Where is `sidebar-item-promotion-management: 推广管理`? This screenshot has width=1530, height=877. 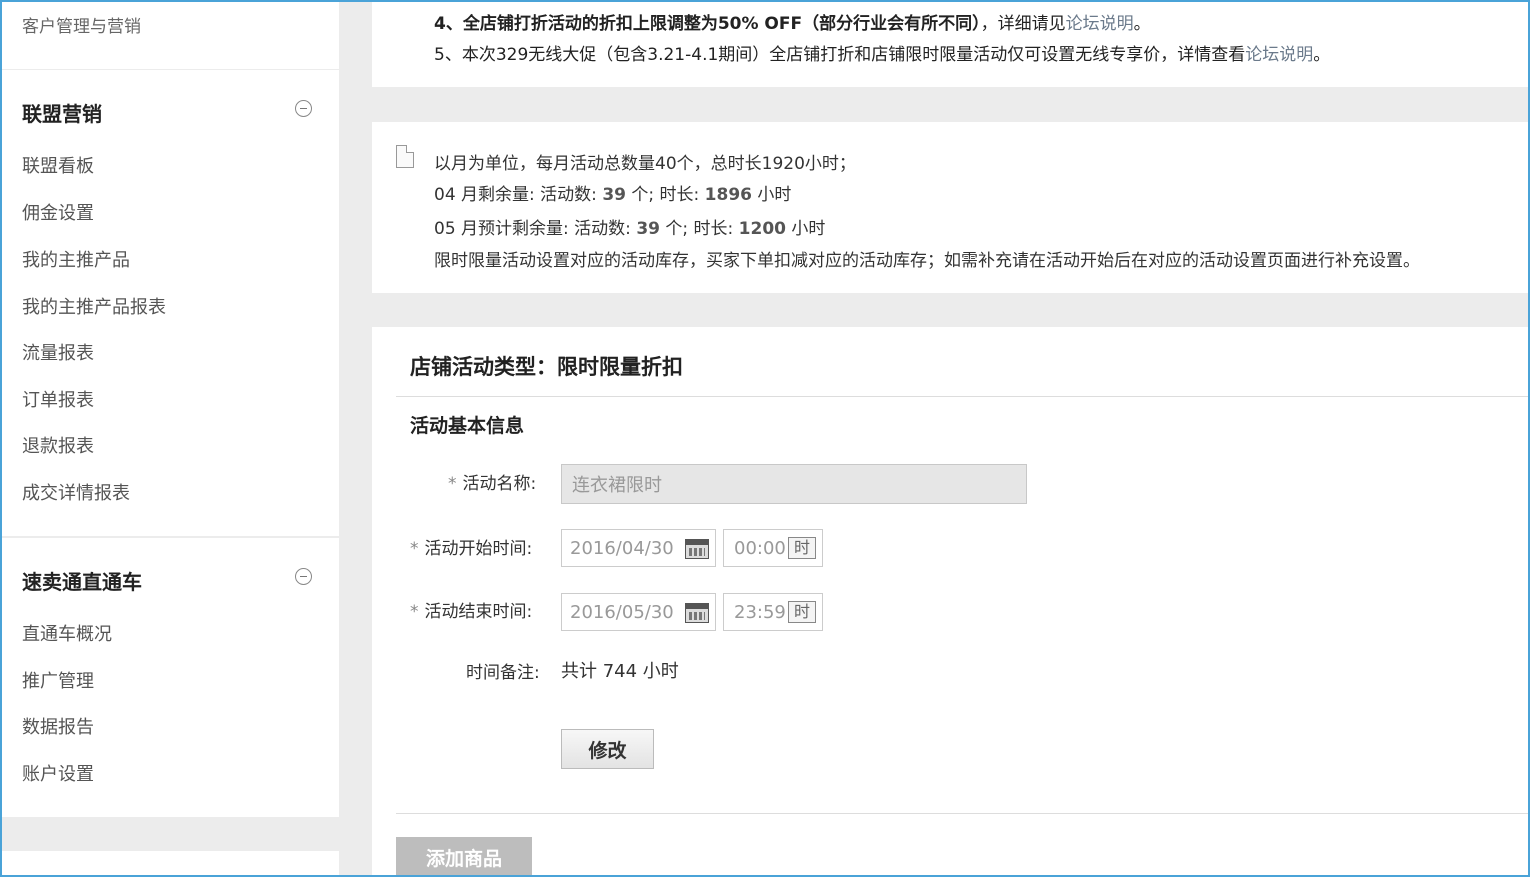 sidebar-item-promotion-management: 推广管理 is located at coordinates (58, 680).